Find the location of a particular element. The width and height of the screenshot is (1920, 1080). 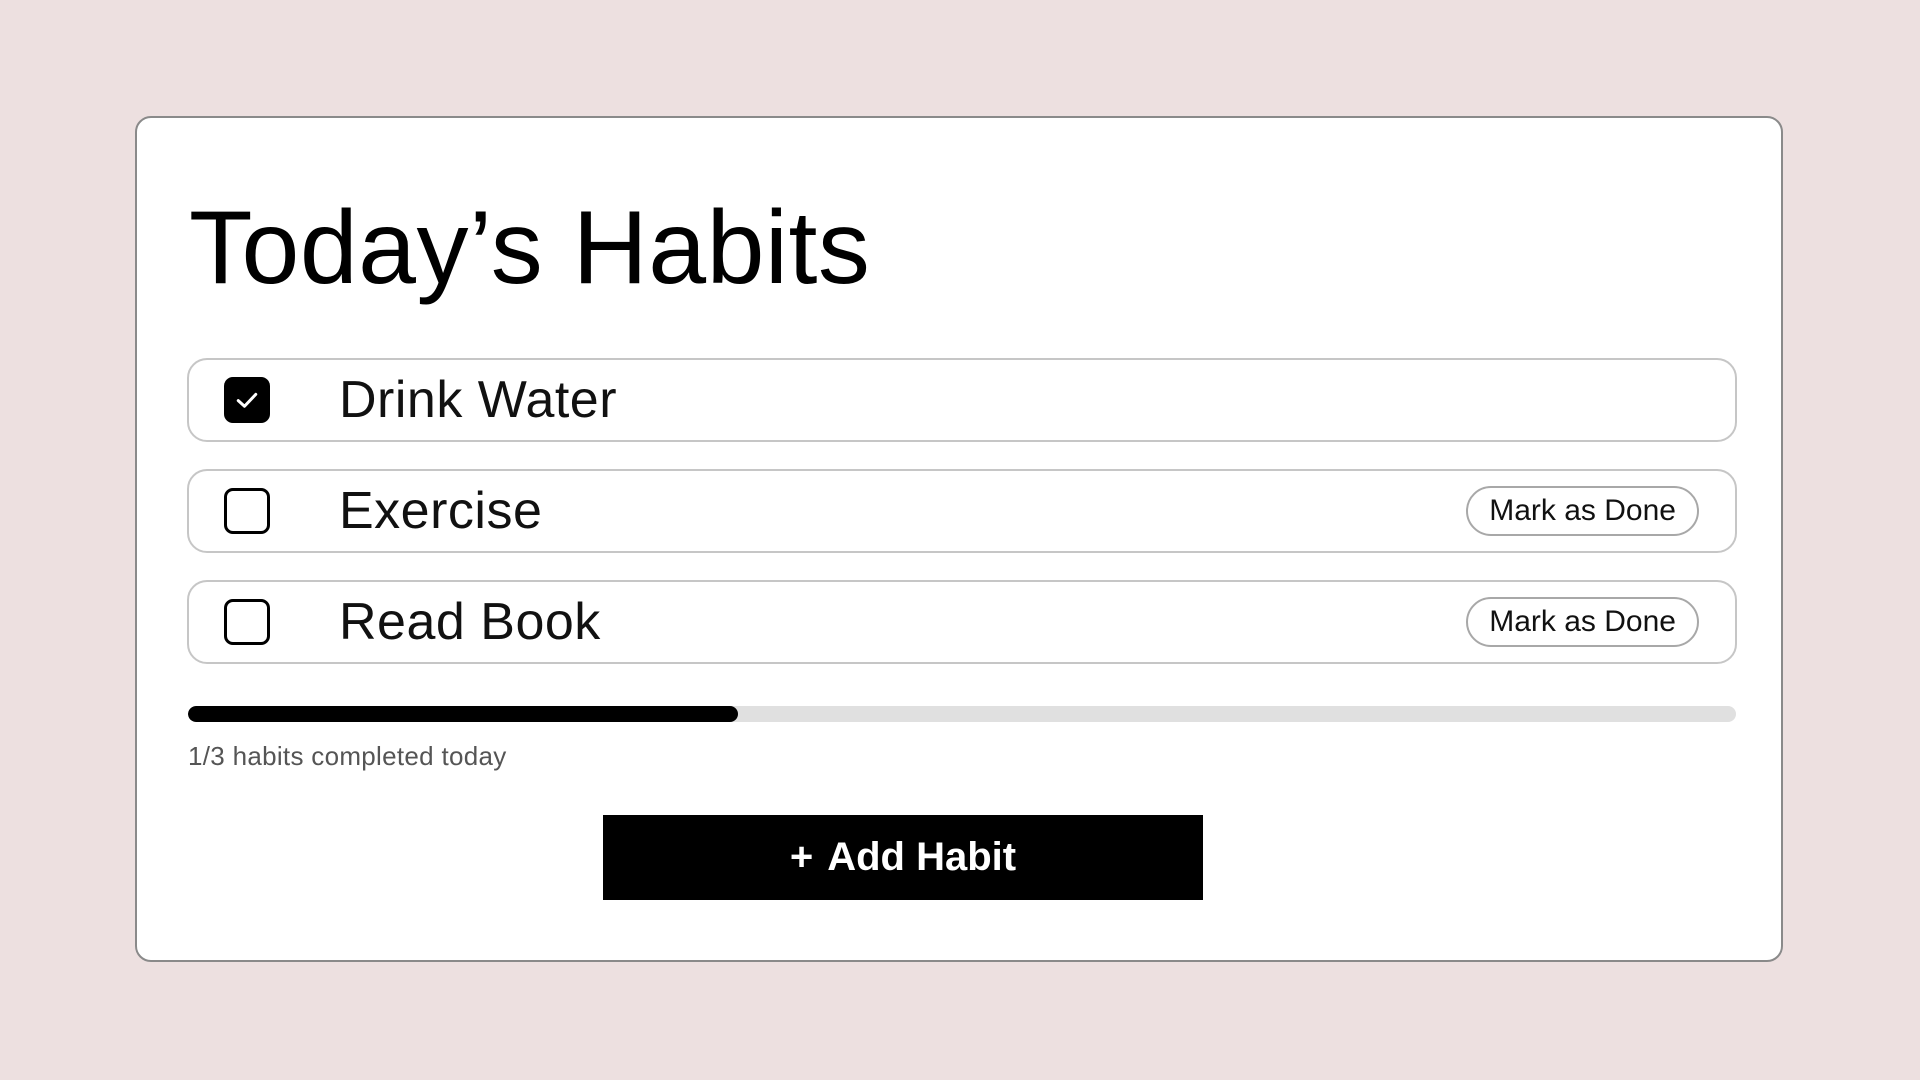

plus-icon: + is located at coordinates (801, 857).